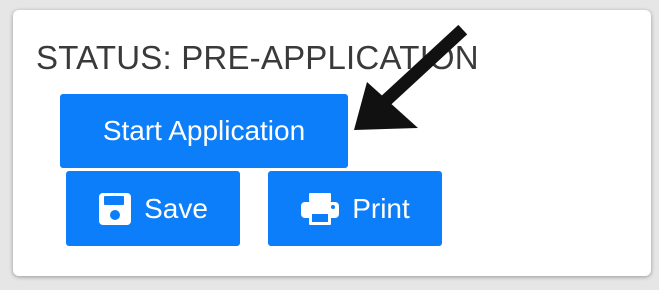 The image size is (659, 290). What do you see at coordinates (176, 208) in the screenshot?
I see `save-label: Save` at bounding box center [176, 208].